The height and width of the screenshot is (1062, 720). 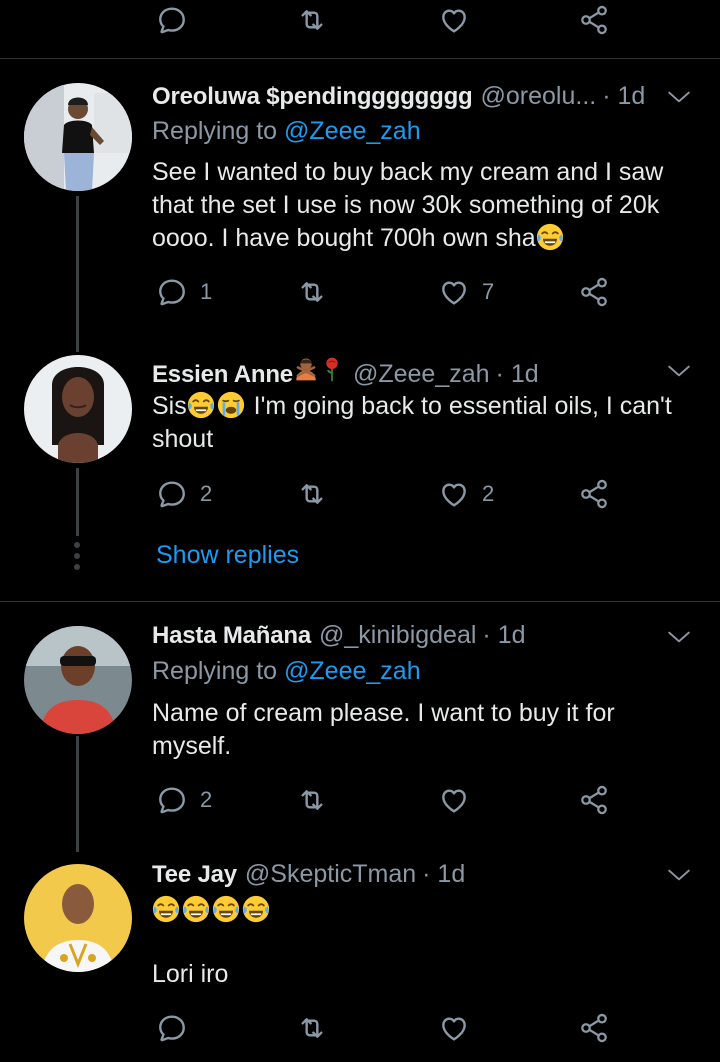 I want to click on like-count: 7, so click(x=488, y=291).